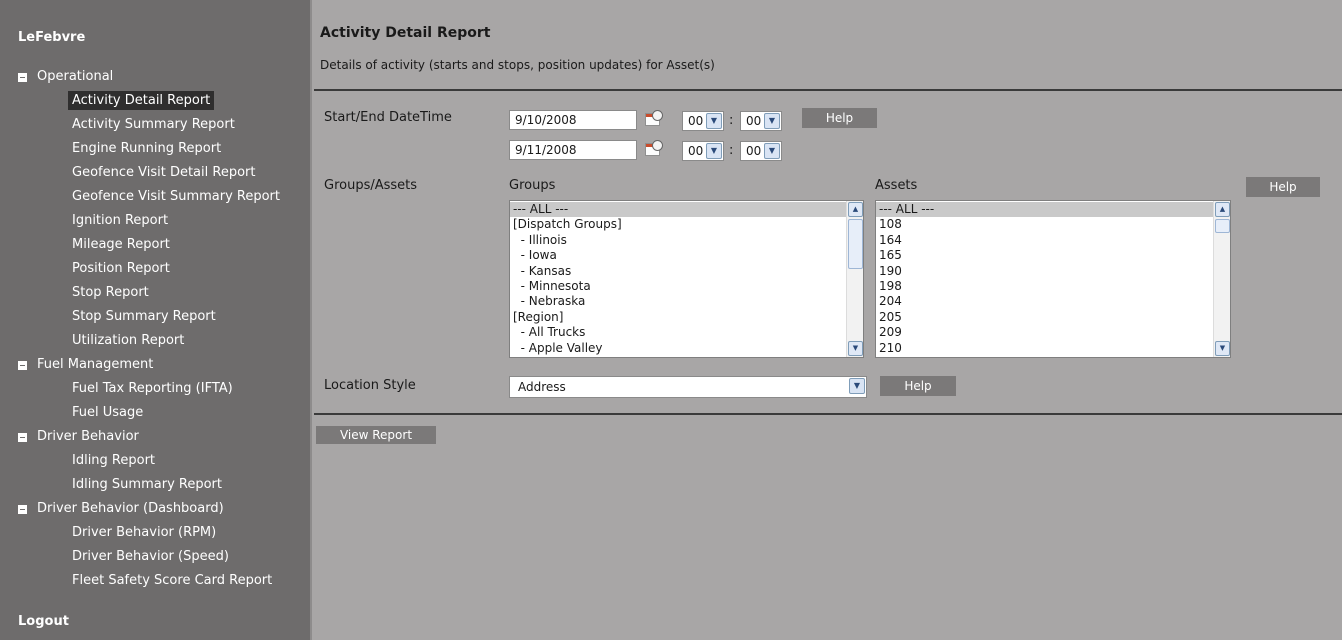 This screenshot has width=1342, height=640. What do you see at coordinates (542, 387) in the screenshot?
I see `location-style-value: Address` at bounding box center [542, 387].